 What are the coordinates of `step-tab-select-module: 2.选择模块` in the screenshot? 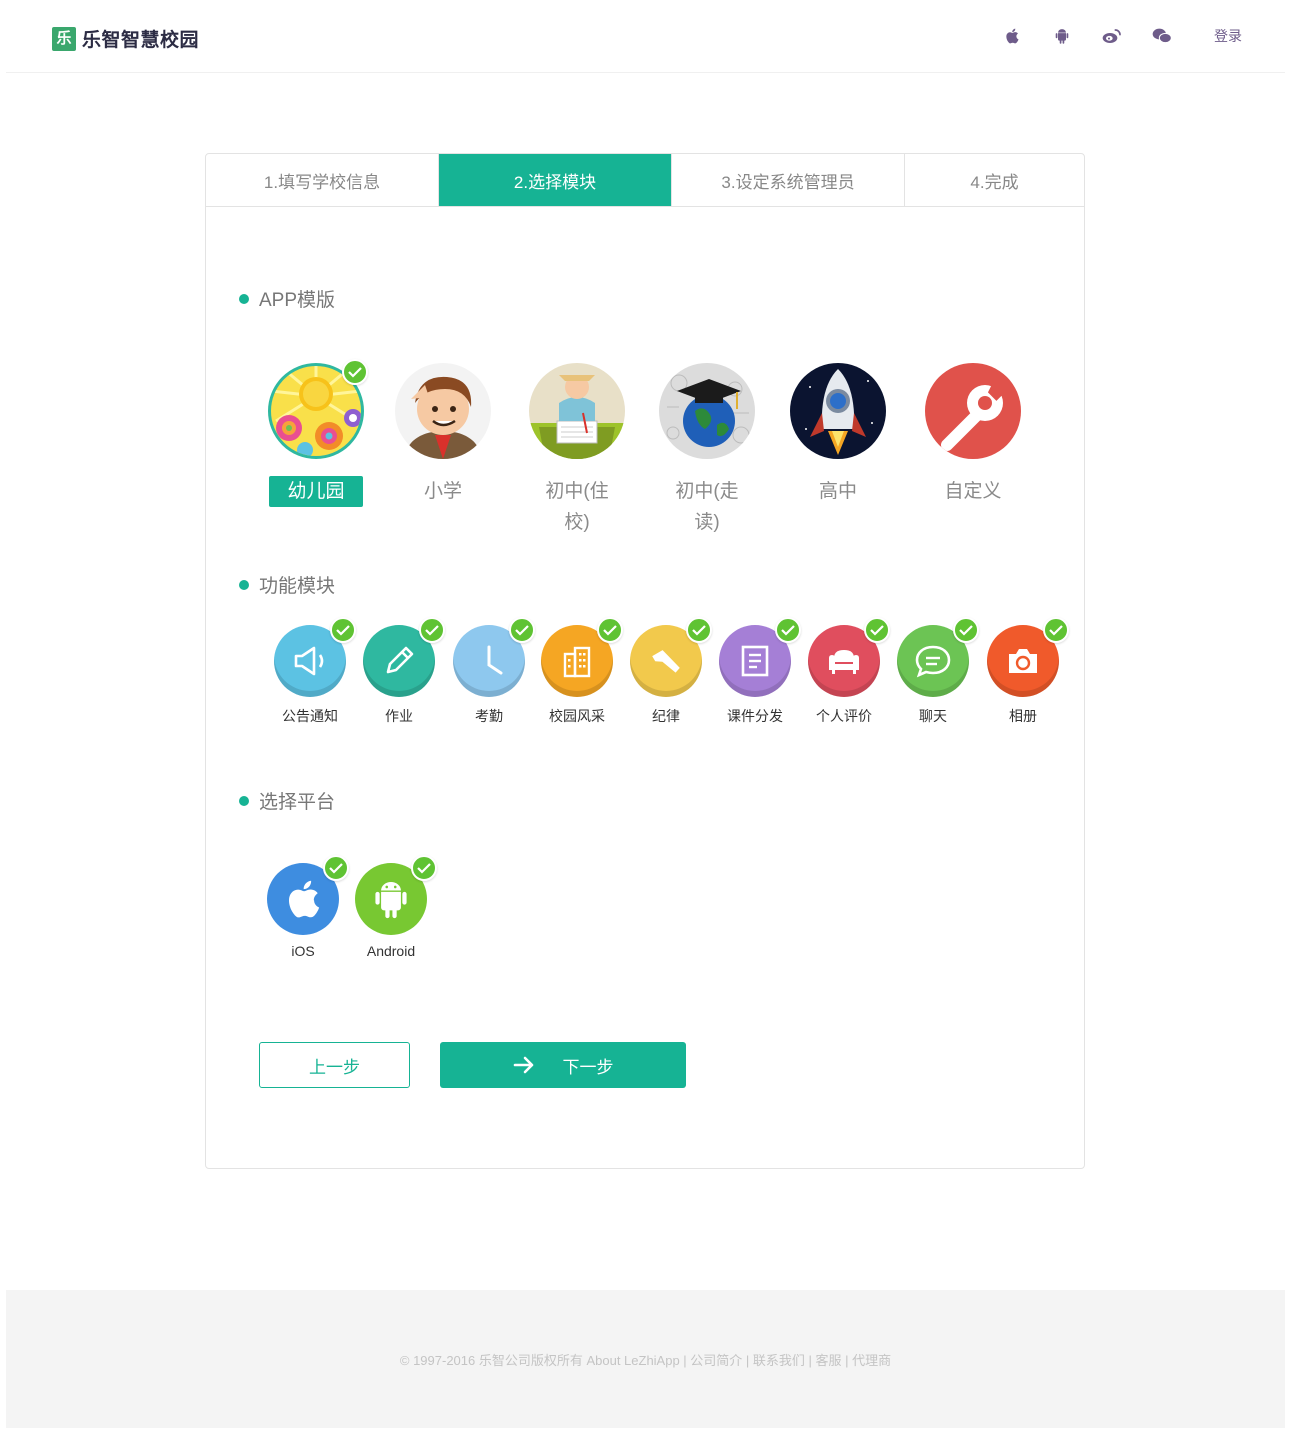 It's located at (555, 180).